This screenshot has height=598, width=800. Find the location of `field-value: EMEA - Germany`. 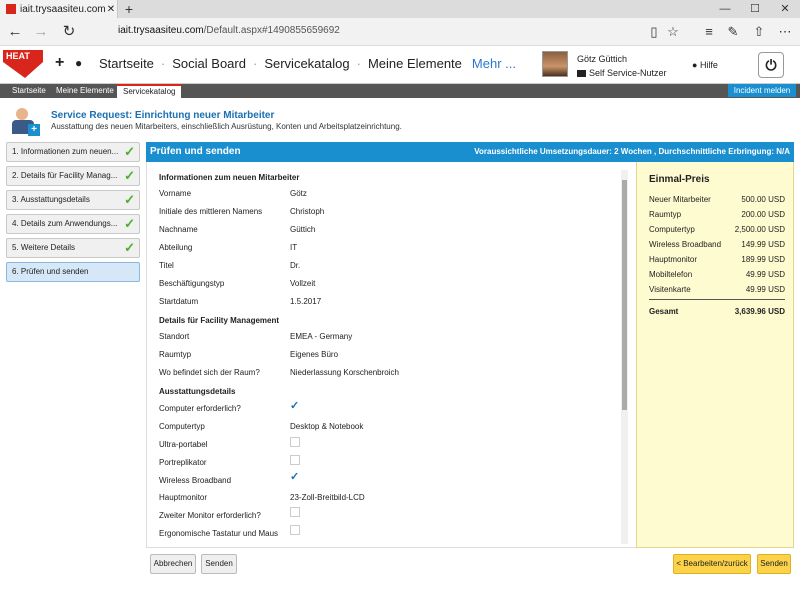

field-value: EMEA - Germany is located at coordinates (321, 336).